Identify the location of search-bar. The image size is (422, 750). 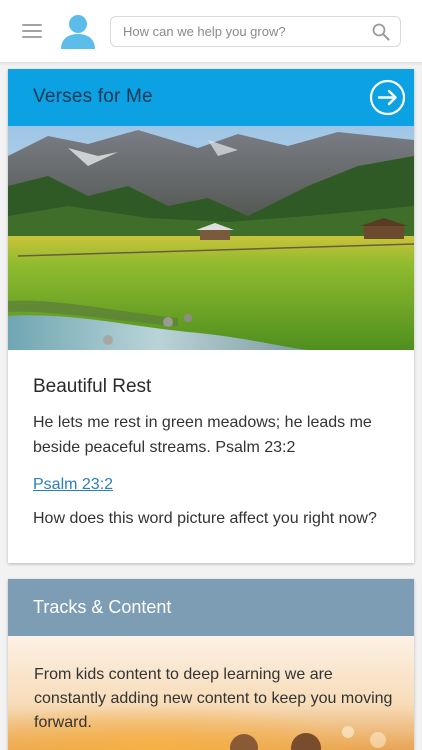
(255, 31).